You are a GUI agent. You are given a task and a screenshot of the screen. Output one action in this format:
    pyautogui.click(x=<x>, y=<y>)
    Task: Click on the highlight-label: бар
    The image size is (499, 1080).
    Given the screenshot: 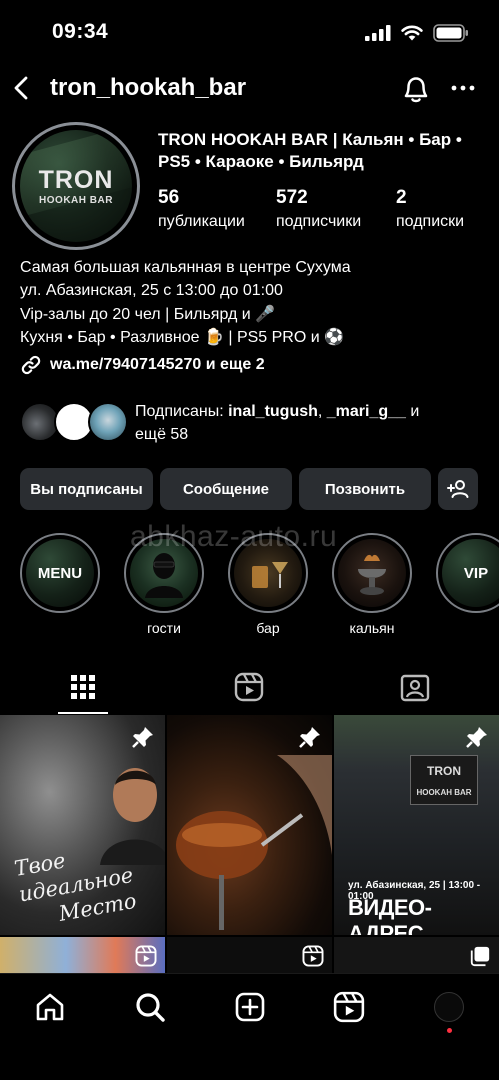 What is the action you would take?
    pyautogui.click(x=268, y=628)
    